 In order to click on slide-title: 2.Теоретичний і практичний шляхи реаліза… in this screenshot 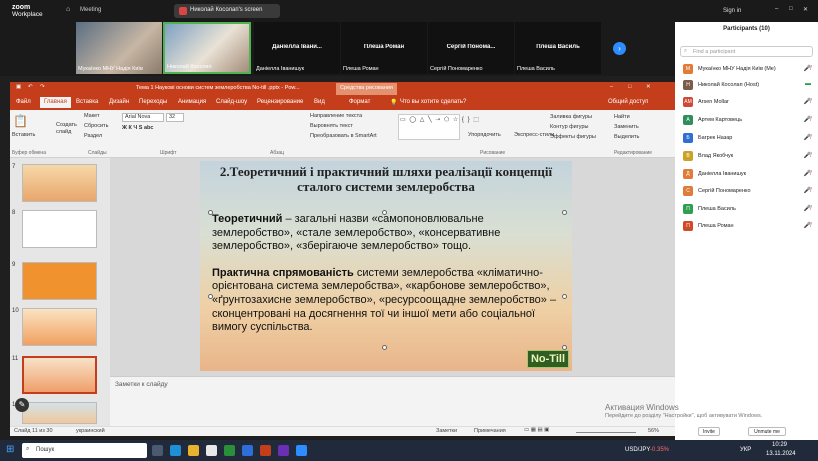, I will do `click(386, 179)`.